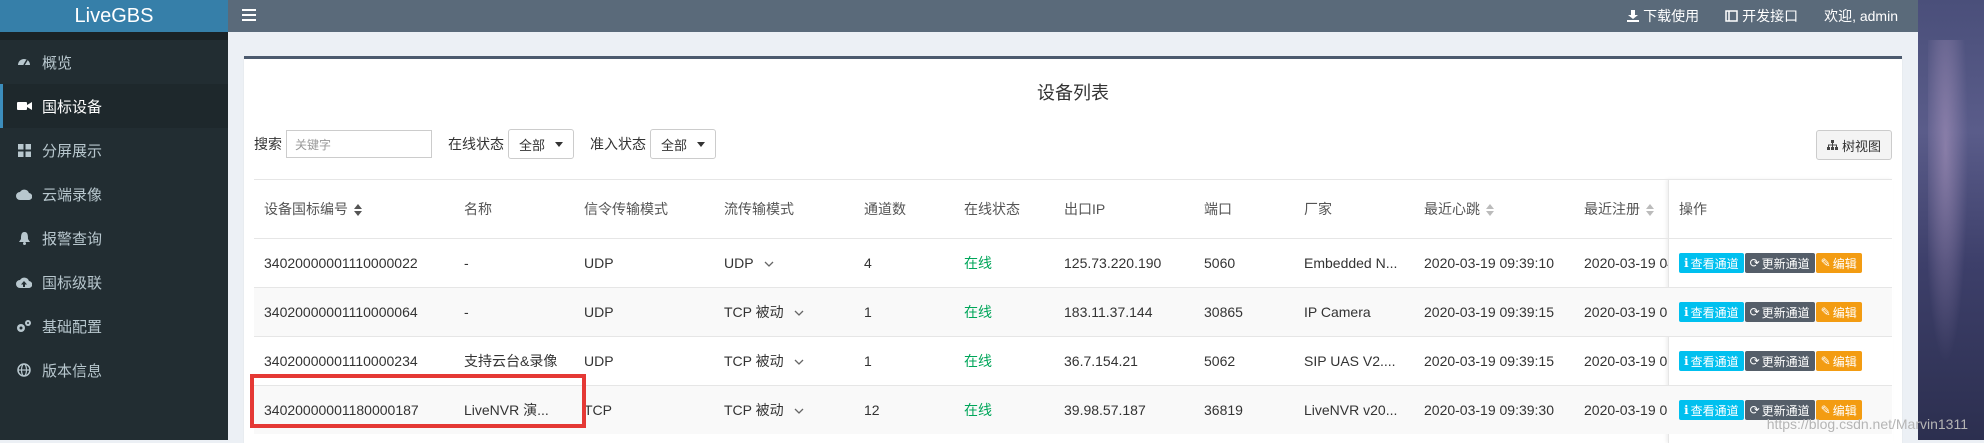 The width and height of the screenshot is (1984, 443). I want to click on welcome-text: 欢迎, admin, so click(1861, 16).